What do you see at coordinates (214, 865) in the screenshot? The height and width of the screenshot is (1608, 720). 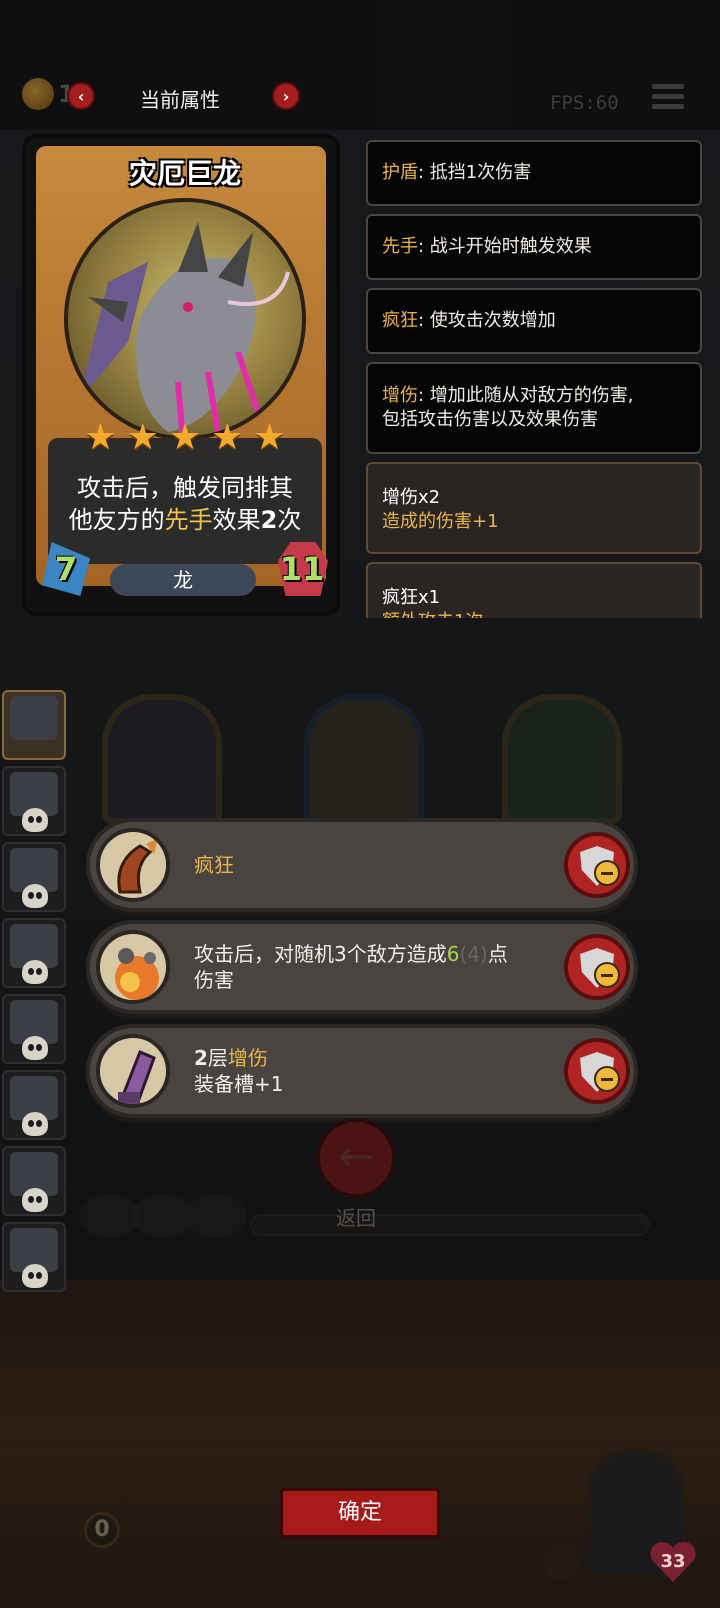 I see `equipment-text: 疯狂` at bounding box center [214, 865].